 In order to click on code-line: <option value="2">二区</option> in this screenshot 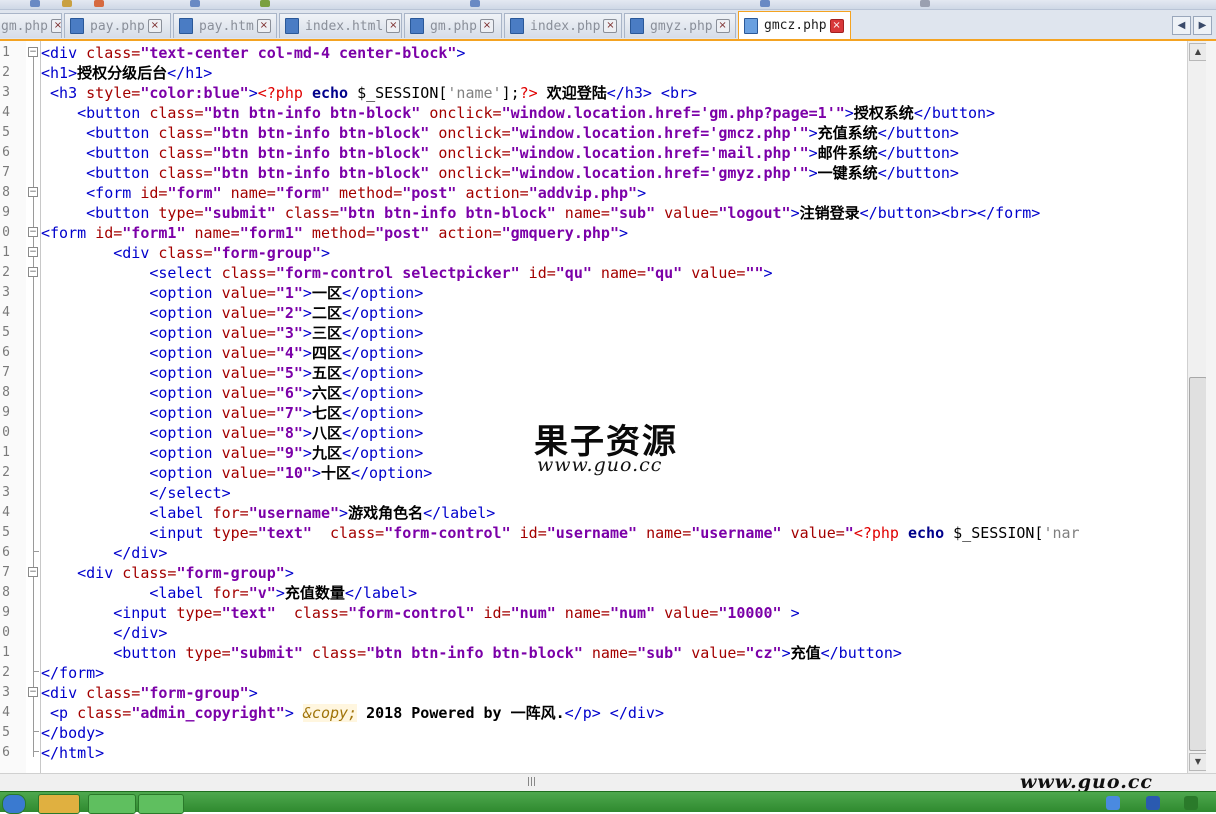, I will do `click(232, 313)`.